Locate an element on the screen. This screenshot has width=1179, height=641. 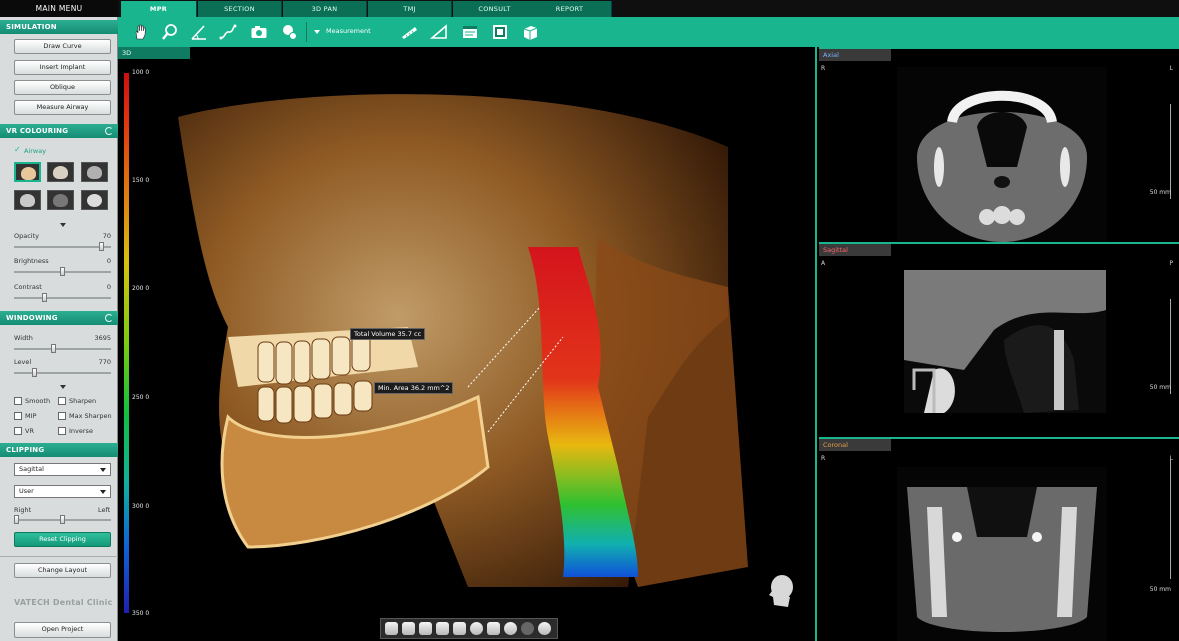
ruler-icon is located at coordinates (409, 32).